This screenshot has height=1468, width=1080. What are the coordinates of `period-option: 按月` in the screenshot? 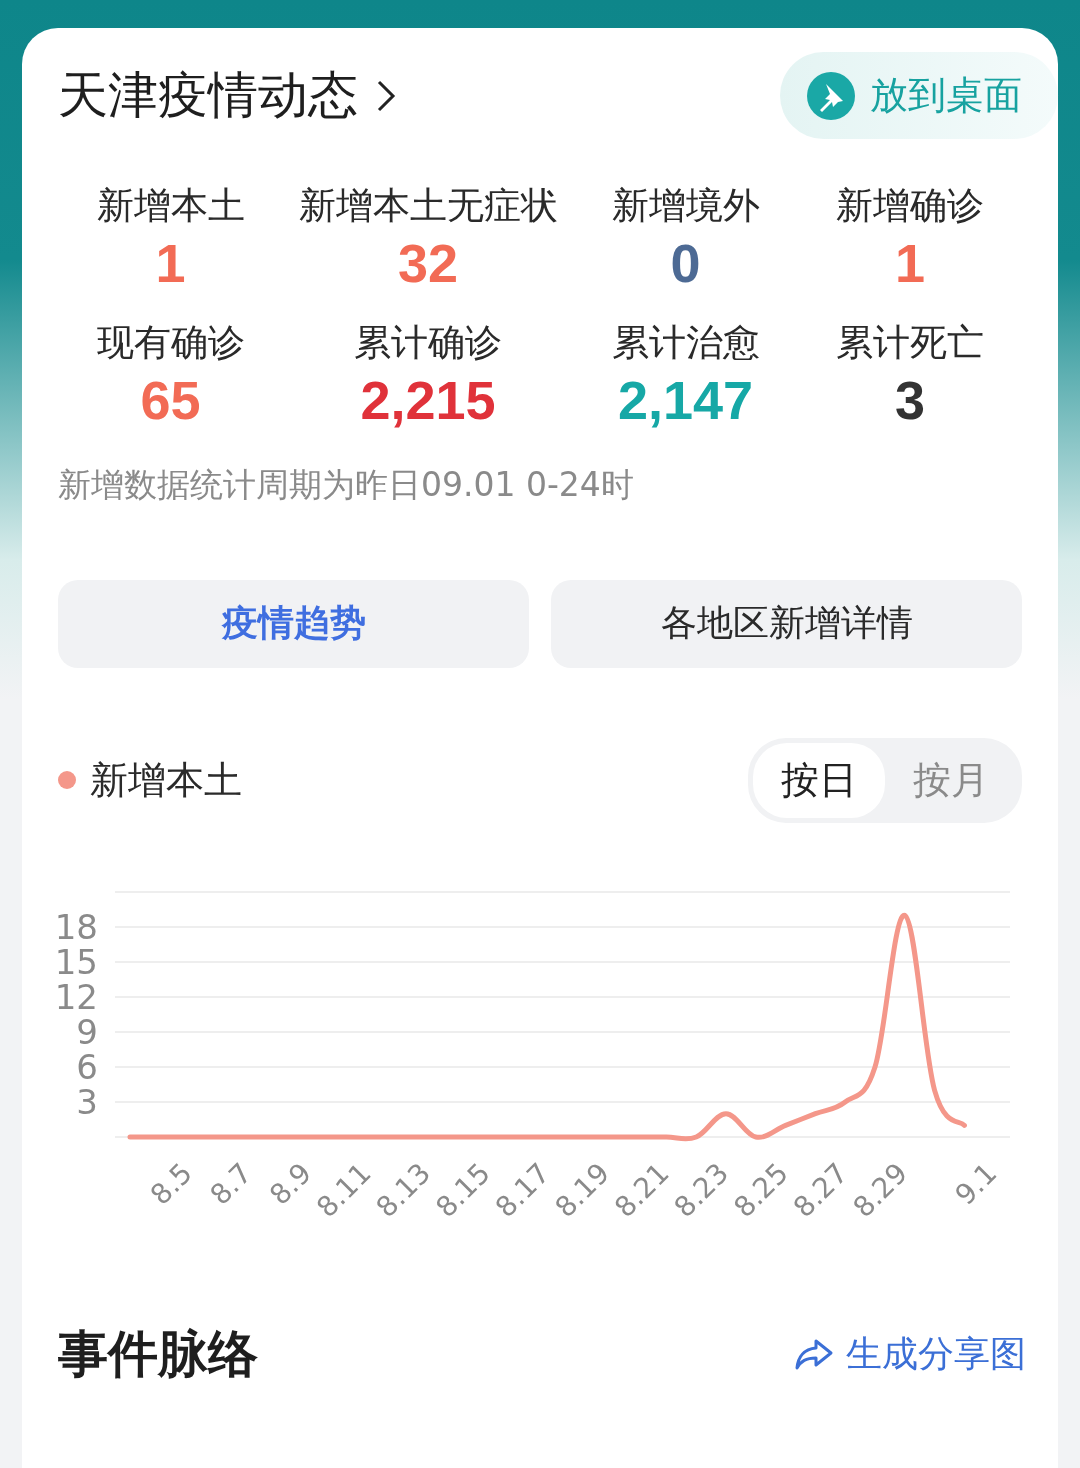 It's located at (951, 780).